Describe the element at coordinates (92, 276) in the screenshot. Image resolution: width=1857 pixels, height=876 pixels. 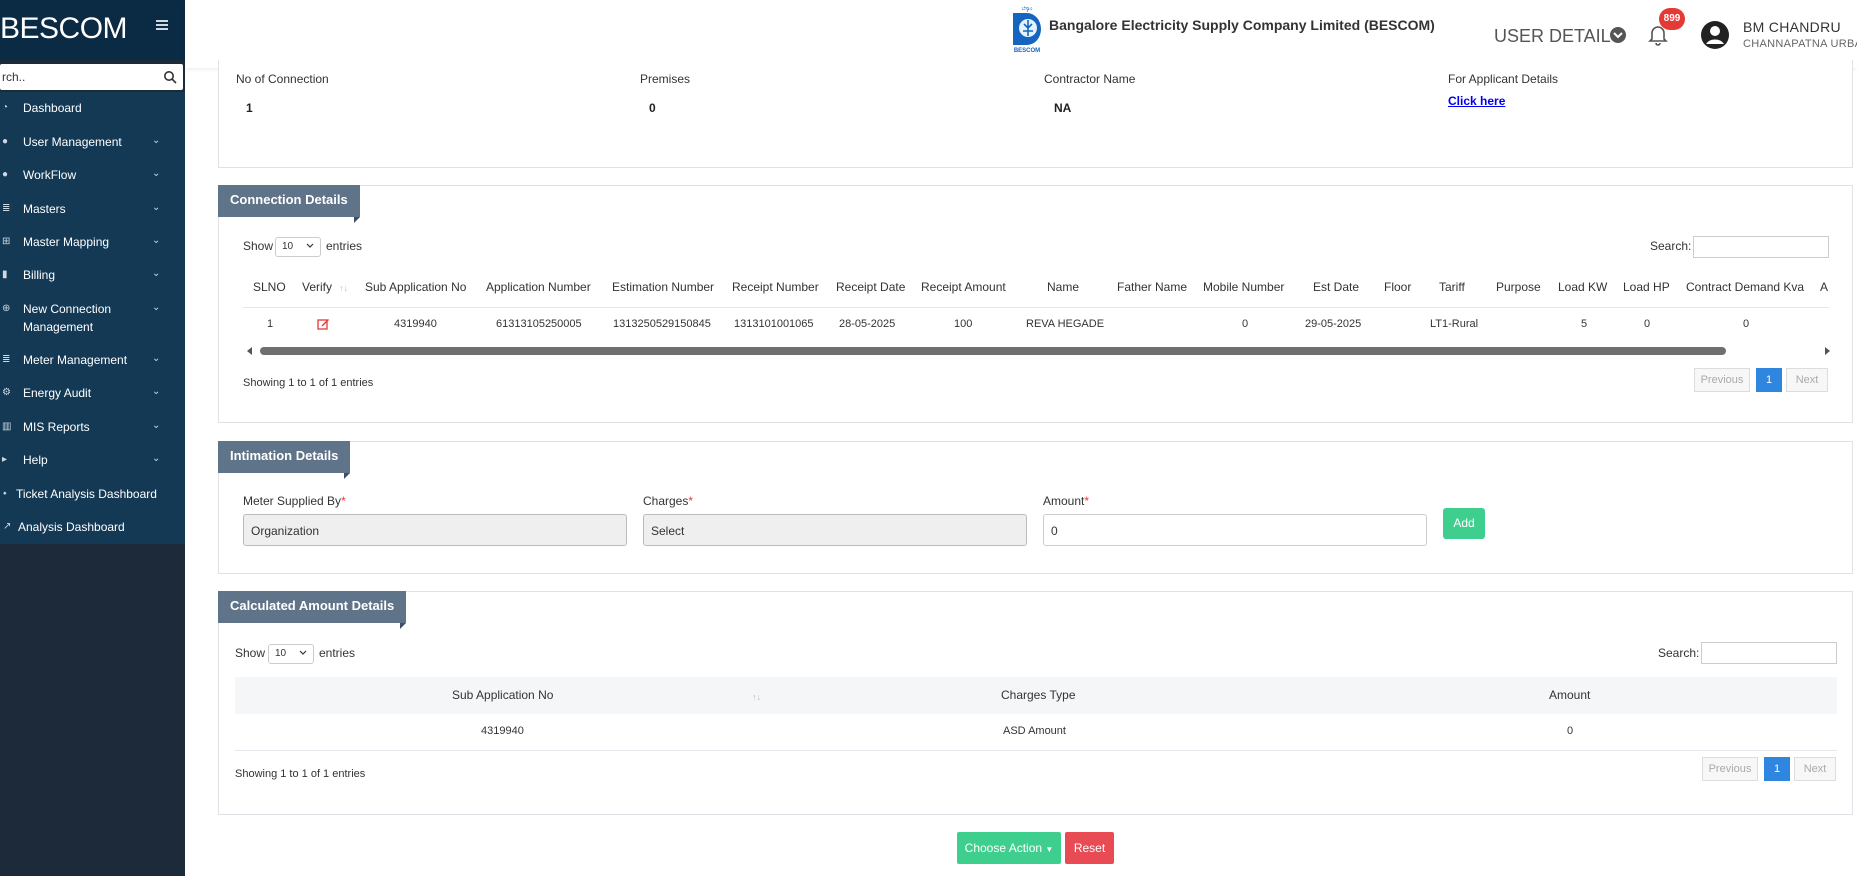
I see `sidebar-item-billing: ▮ Billing ⌄` at that location.